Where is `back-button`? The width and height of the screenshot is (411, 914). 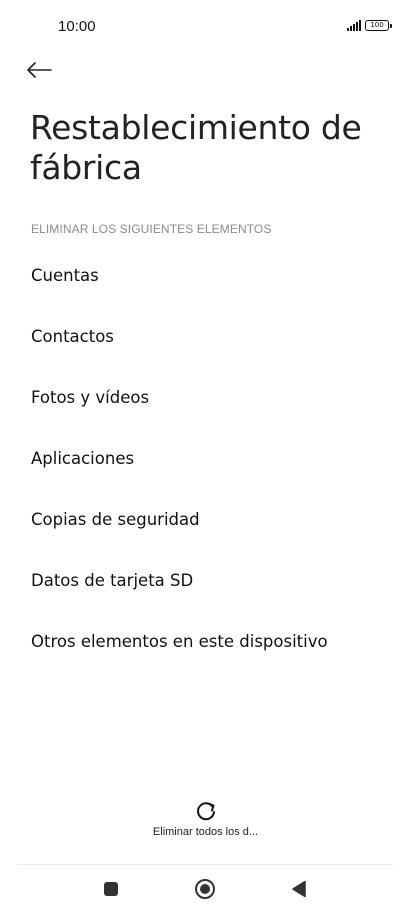
back-button is located at coordinates (42, 70).